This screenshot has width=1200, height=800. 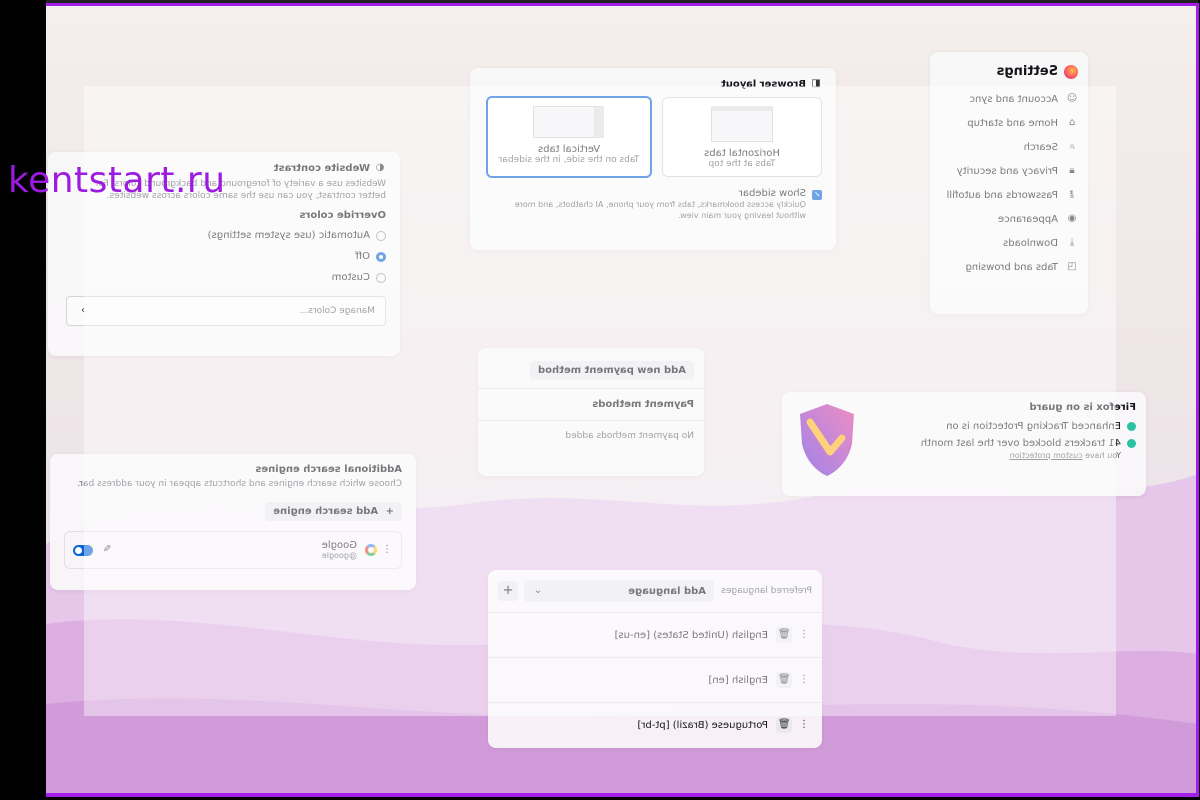 I want to click on watermark-text: kentstart.ru, so click(x=117, y=180).